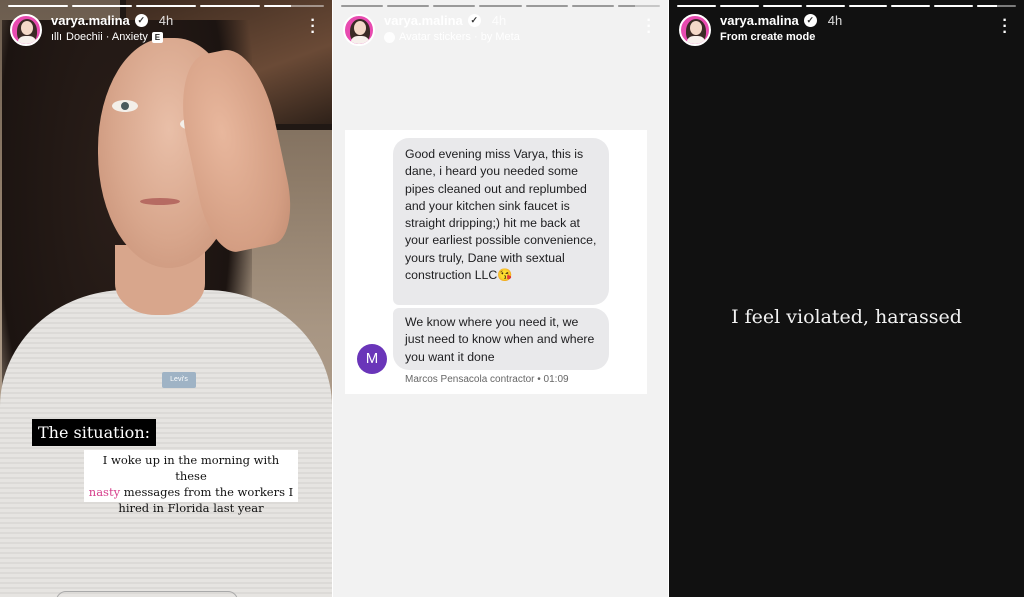 Image resolution: width=1024 pixels, height=597 pixels. What do you see at coordinates (94, 432) in the screenshot?
I see `overlay-label: The situation:` at bounding box center [94, 432].